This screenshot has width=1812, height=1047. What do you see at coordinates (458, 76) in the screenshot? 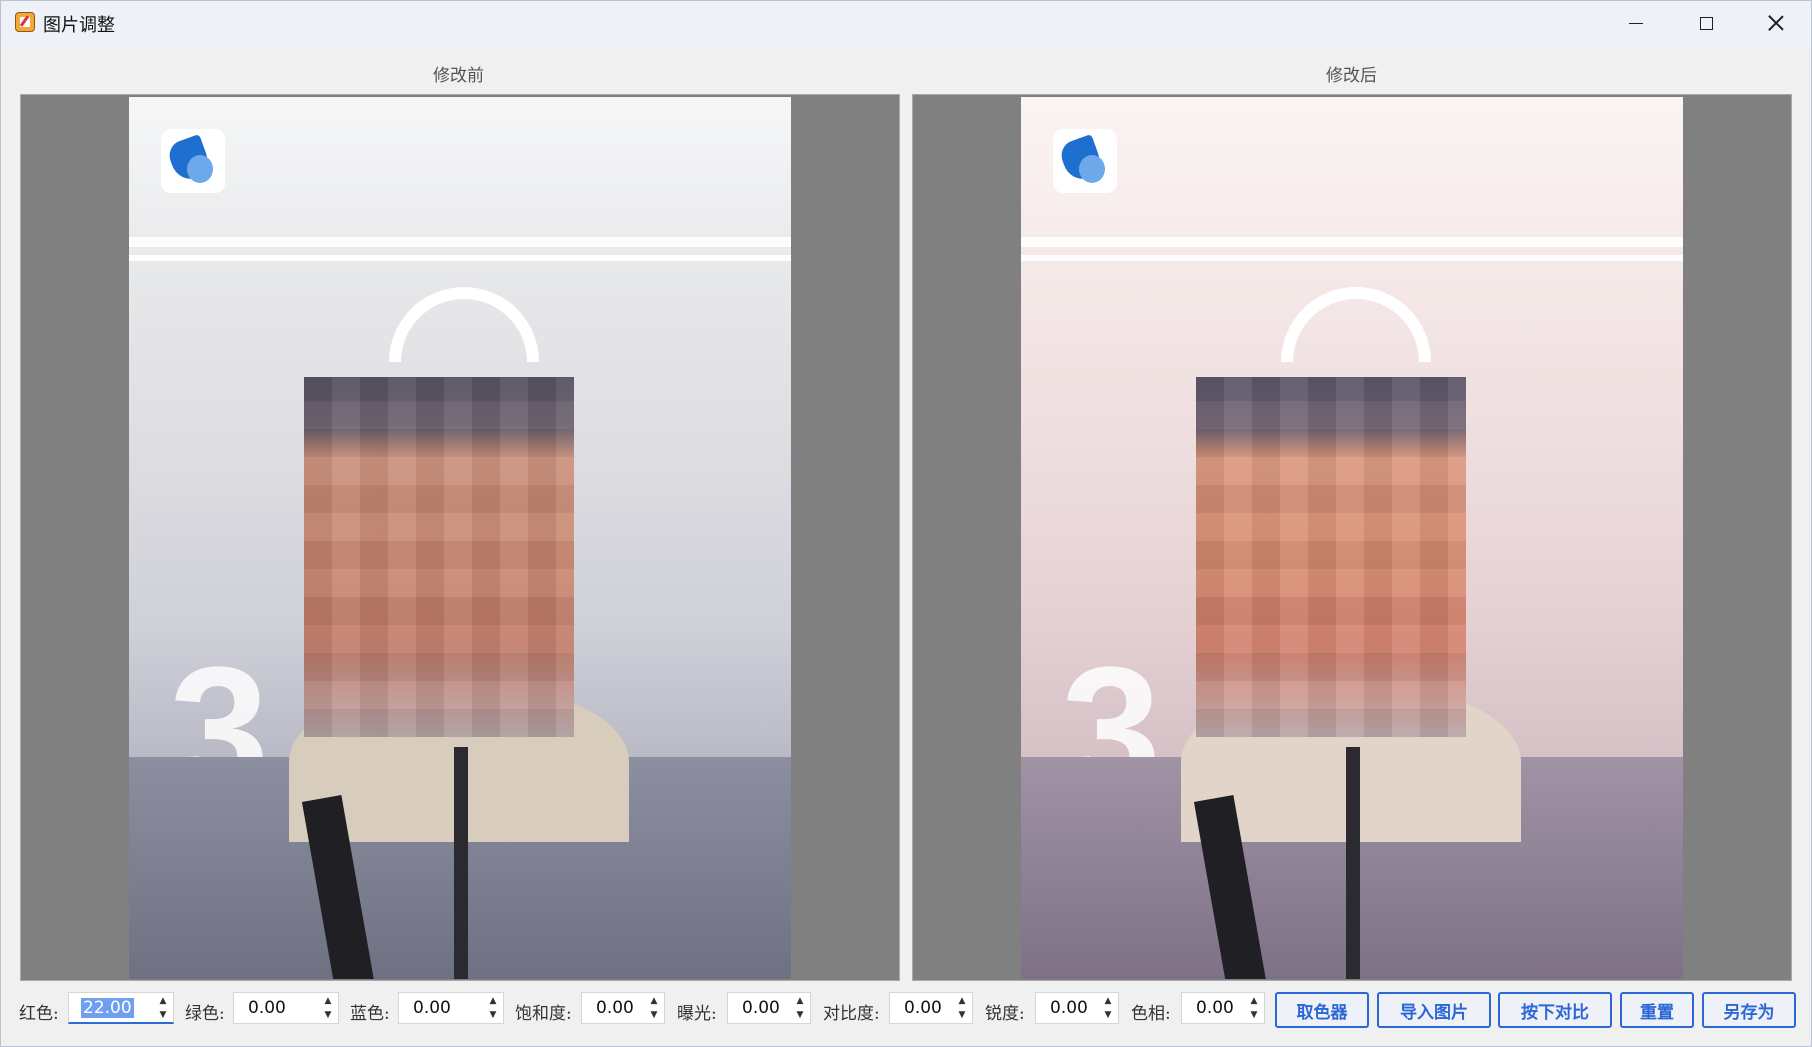
I see `before-panel-label: 修改前` at bounding box center [458, 76].